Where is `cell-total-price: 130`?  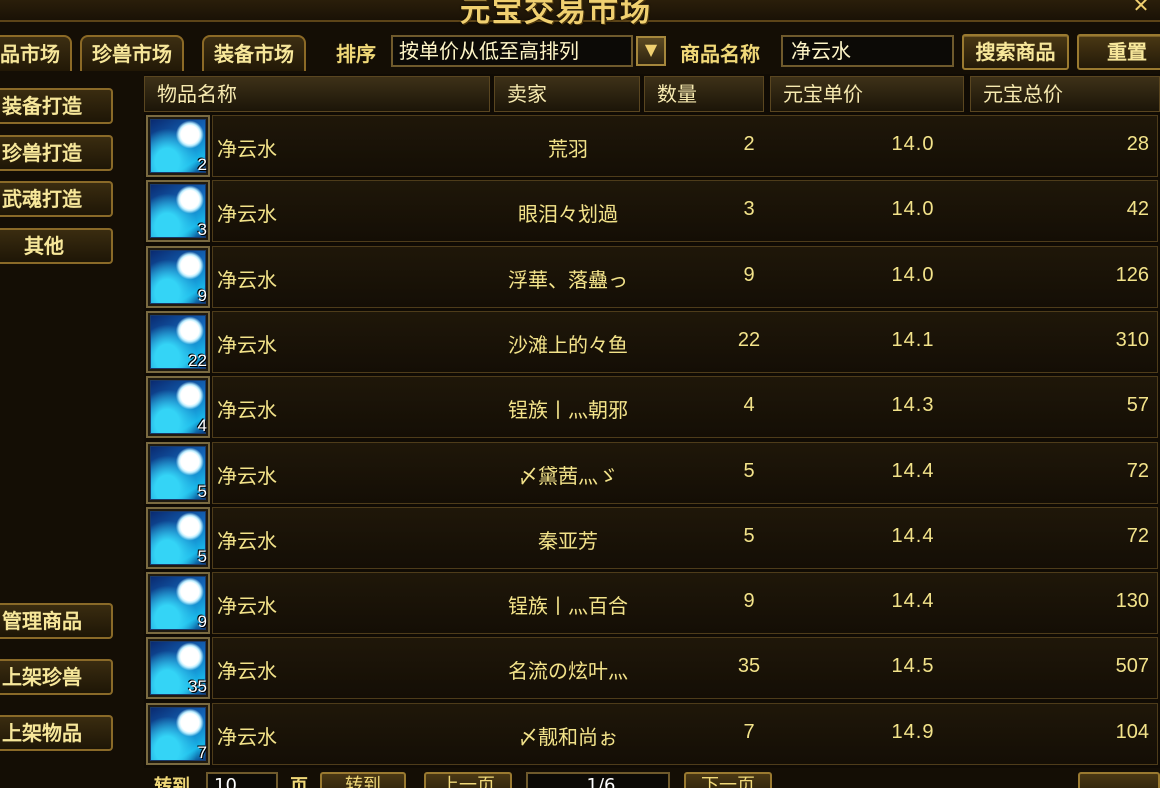
cell-total-price: 130 is located at coordinates (1132, 601).